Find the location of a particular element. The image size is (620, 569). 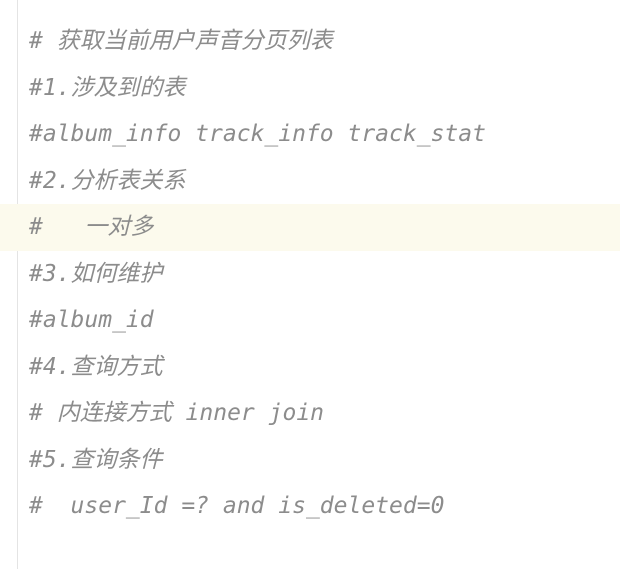

code-line-6: #3.如何维护 is located at coordinates (310, 274).